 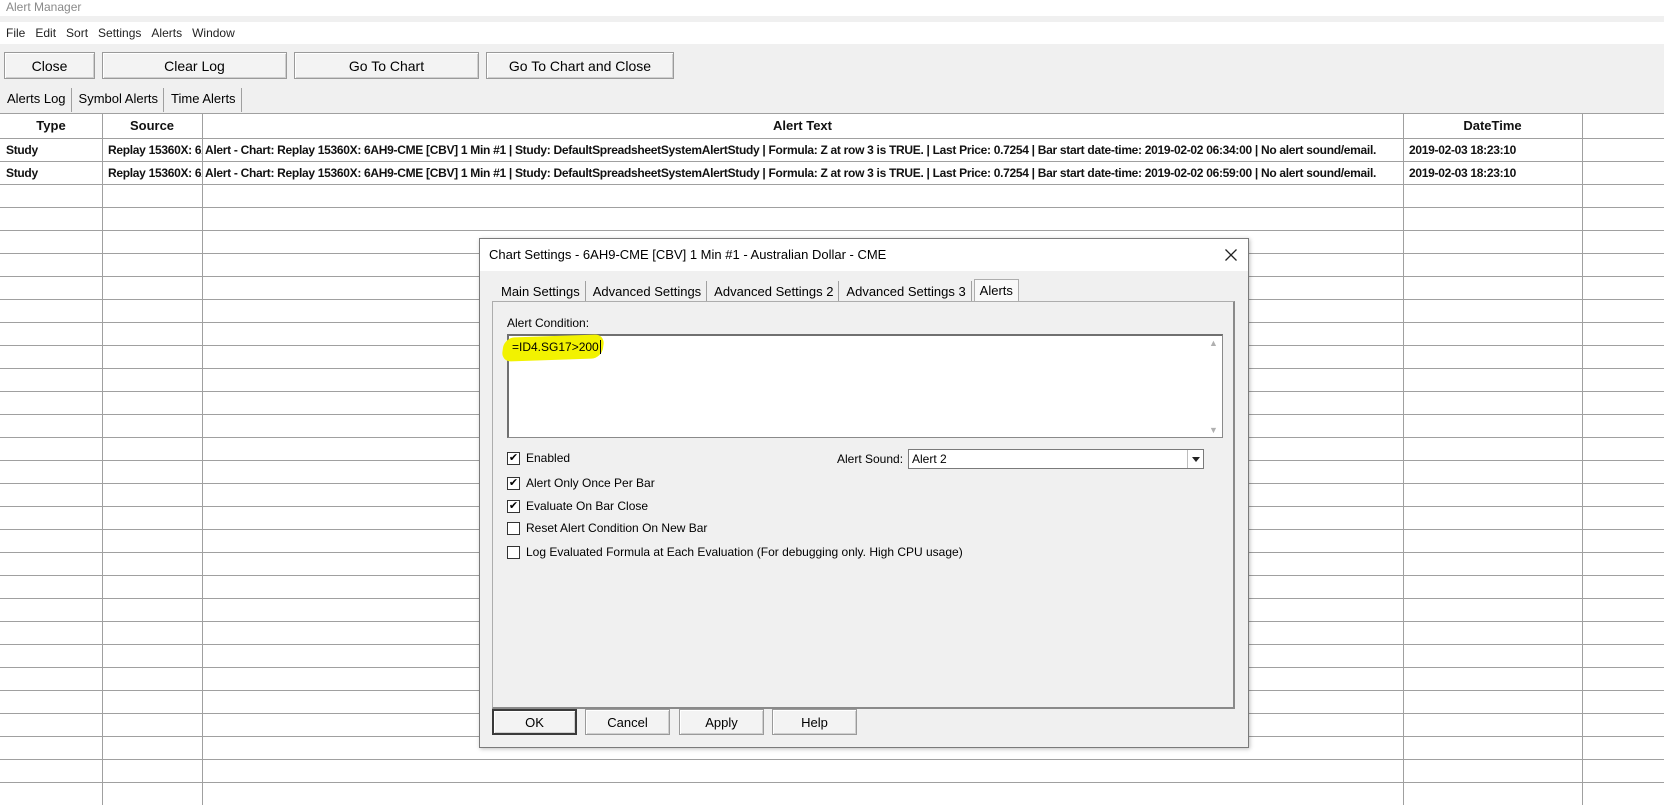 I want to click on go-to-chart-and-close-button: Go To Chart and Close, so click(x=580, y=65).